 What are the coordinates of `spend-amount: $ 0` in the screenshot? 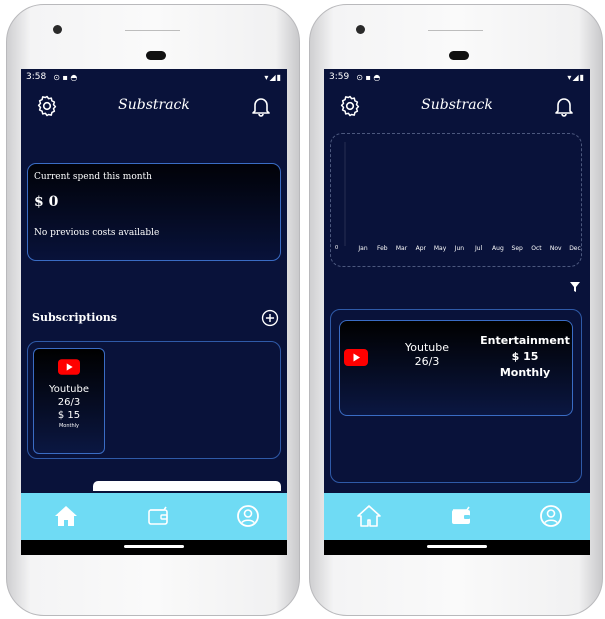 It's located at (46, 202).